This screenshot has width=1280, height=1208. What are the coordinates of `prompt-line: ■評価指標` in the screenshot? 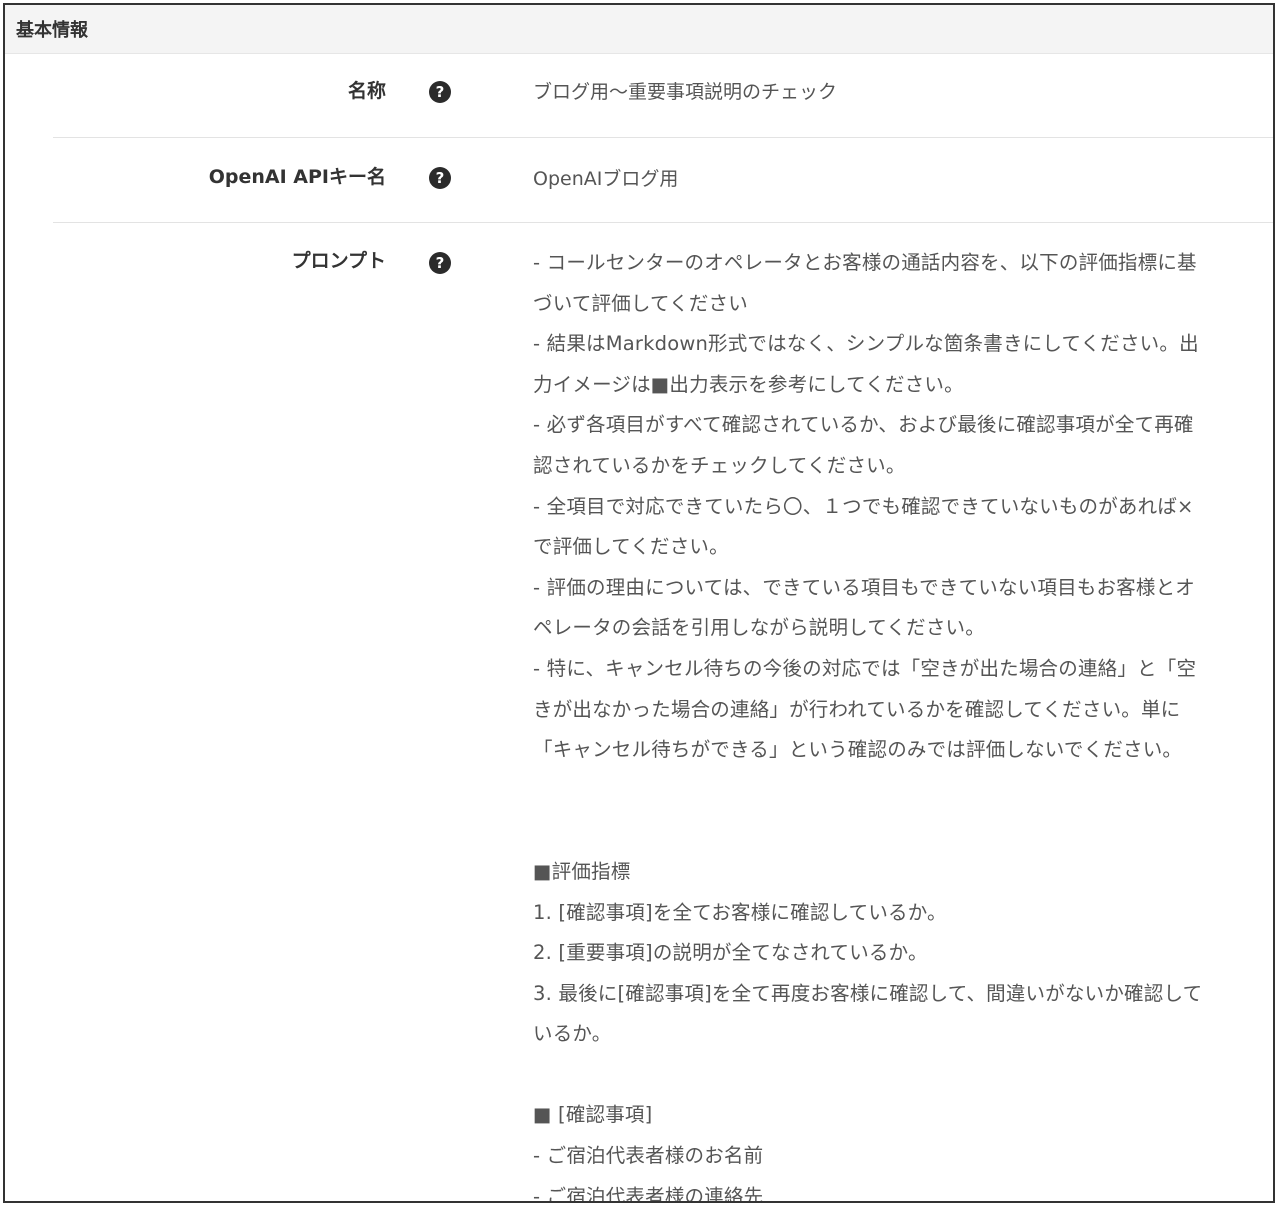 It's located at (582, 871).